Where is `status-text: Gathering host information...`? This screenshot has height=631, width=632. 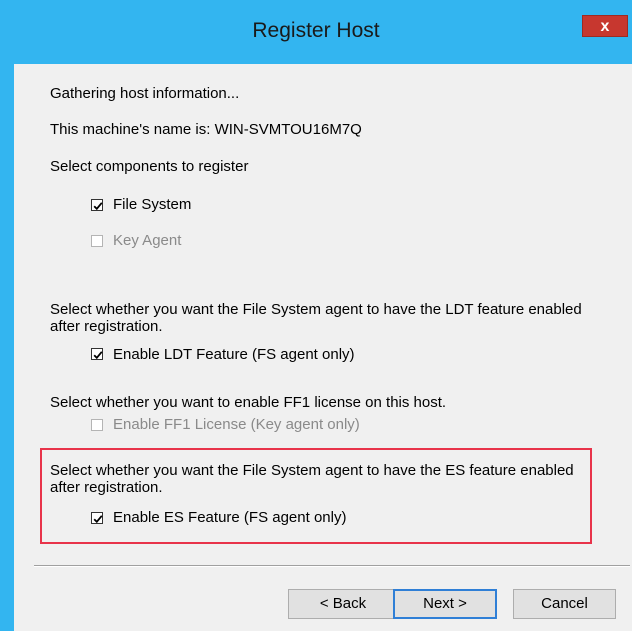 status-text: Gathering host information... is located at coordinates (145, 93).